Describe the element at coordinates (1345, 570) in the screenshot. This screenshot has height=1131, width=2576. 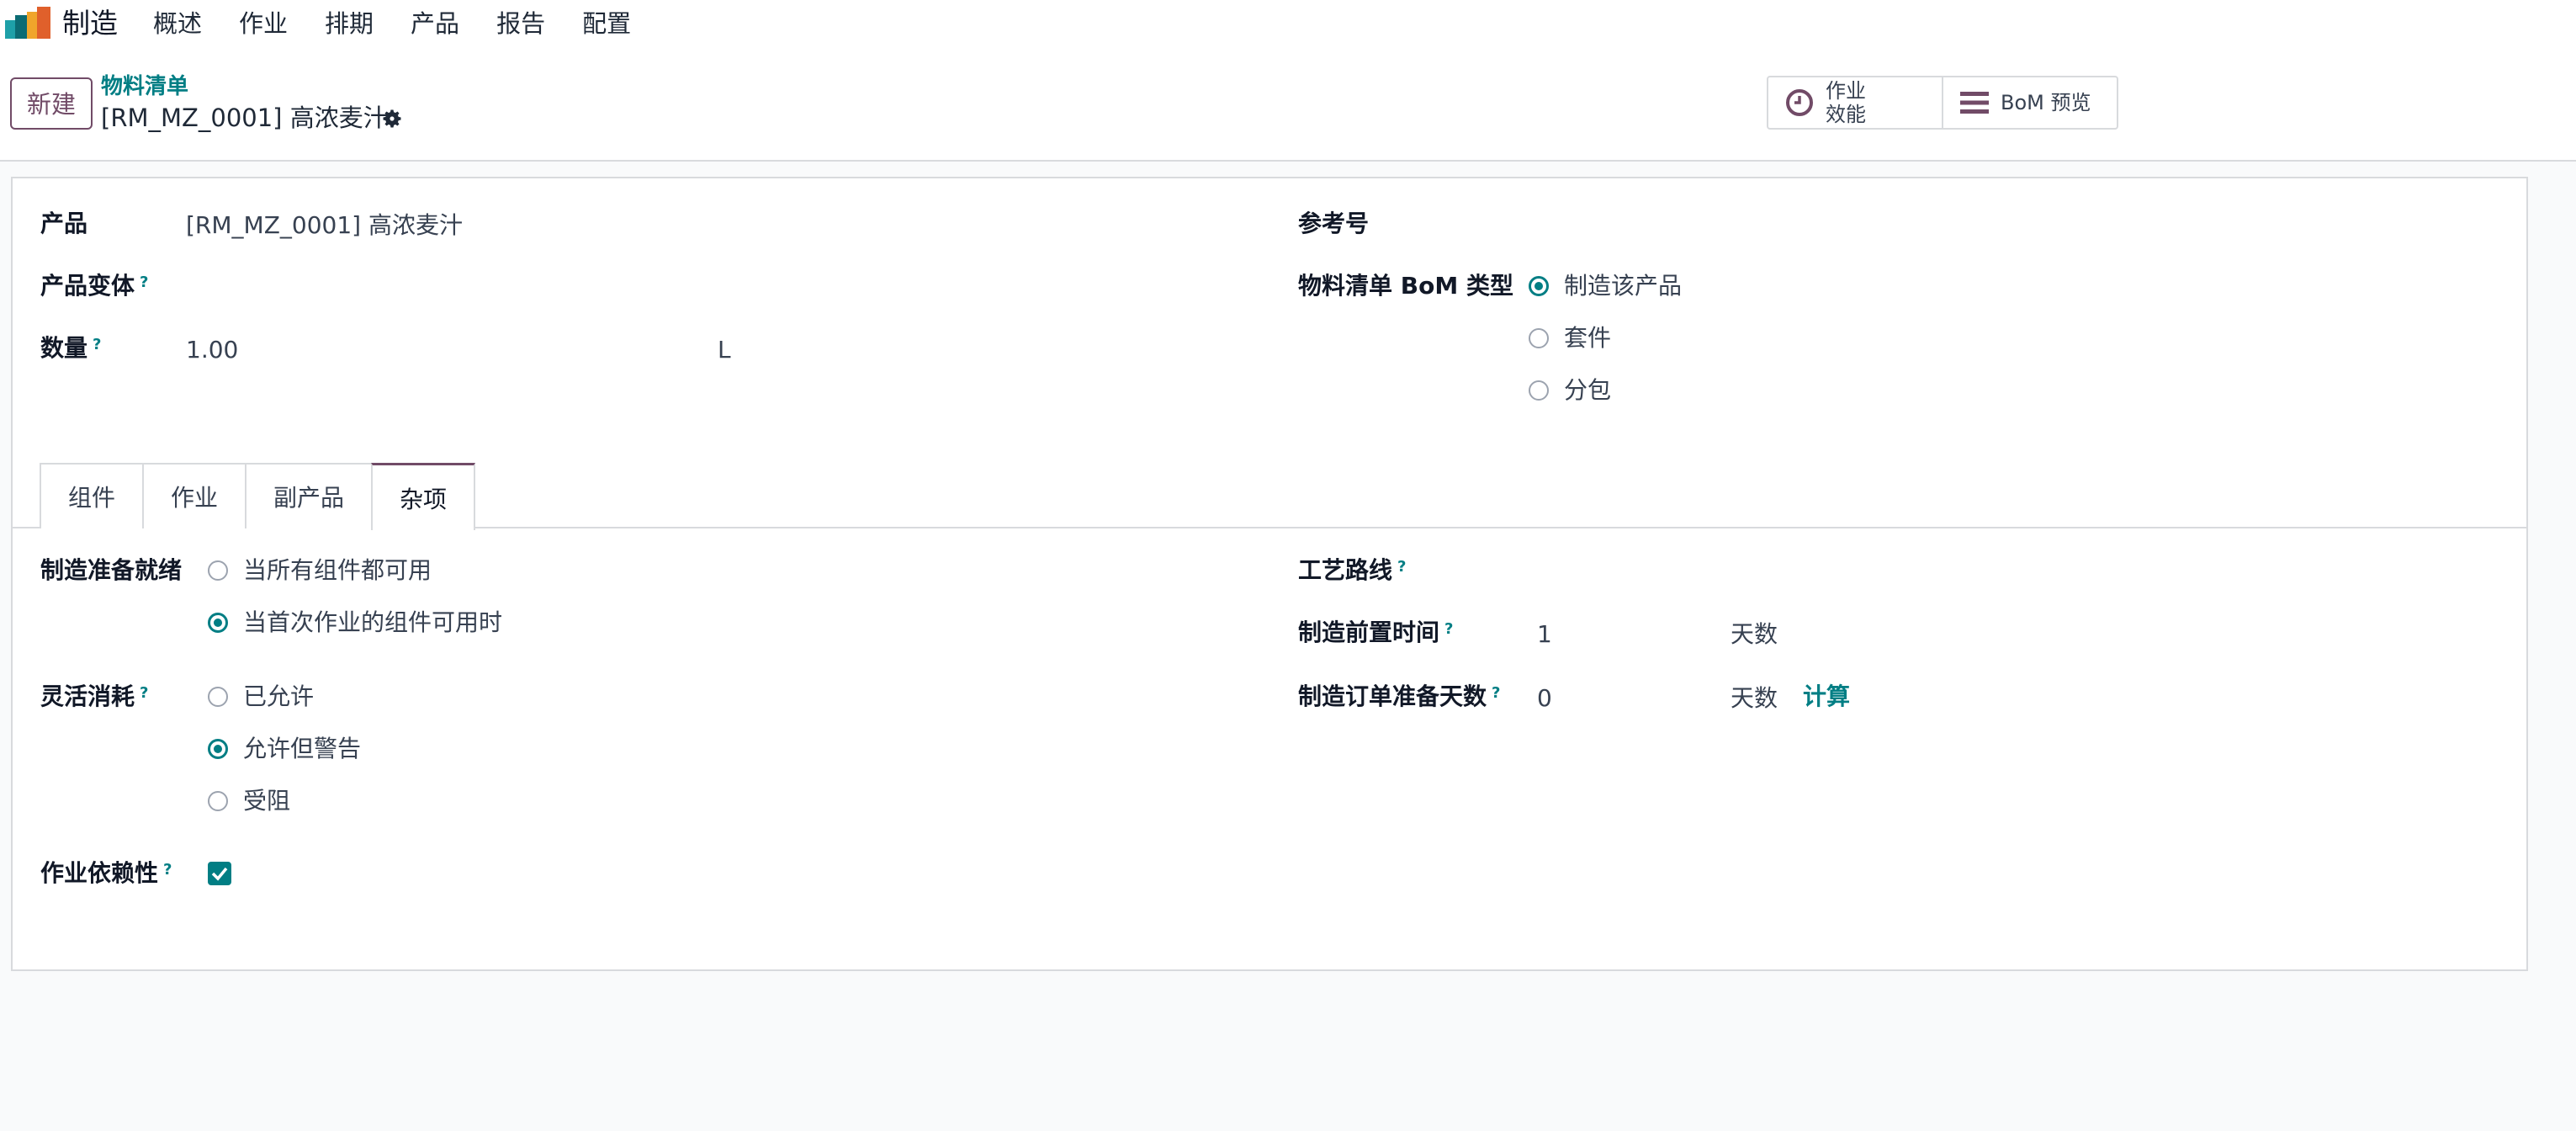
I see `routing-label-text: 工艺路线` at that location.